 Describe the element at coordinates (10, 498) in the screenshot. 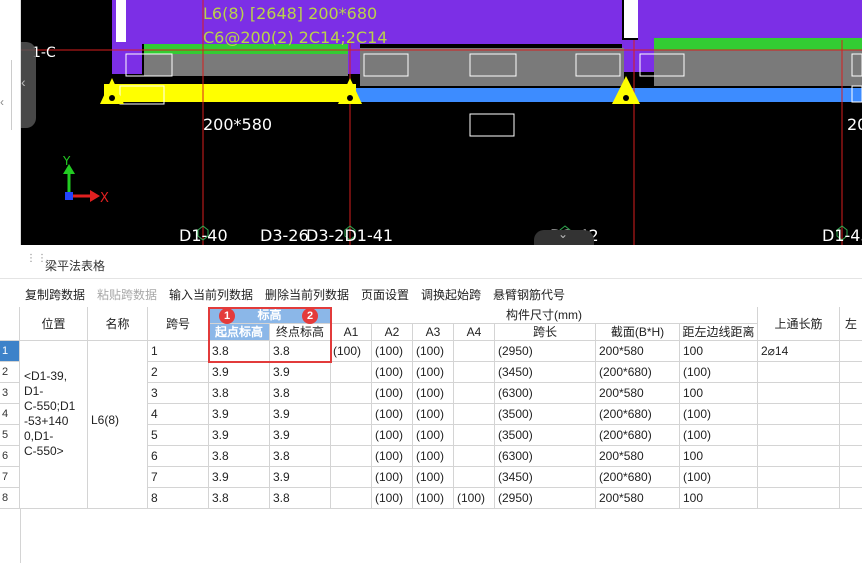

I see `row-header: 8` at that location.